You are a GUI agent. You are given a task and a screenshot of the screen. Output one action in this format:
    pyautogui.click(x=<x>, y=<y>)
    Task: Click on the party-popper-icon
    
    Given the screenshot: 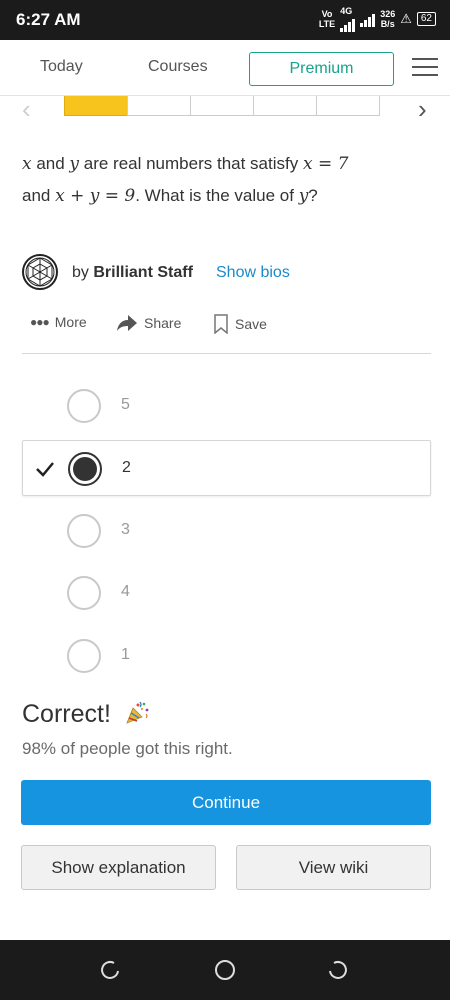 What is the action you would take?
    pyautogui.click(x=137, y=712)
    